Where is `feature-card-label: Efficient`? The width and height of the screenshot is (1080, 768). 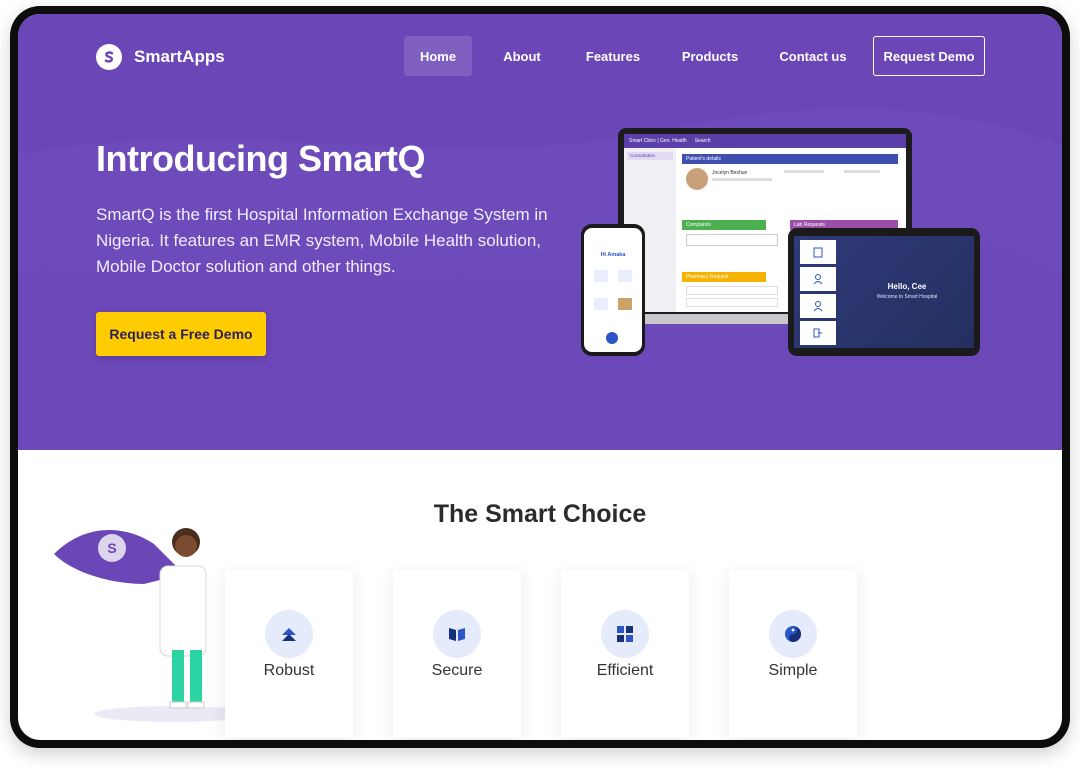 feature-card-label: Efficient is located at coordinates (625, 670).